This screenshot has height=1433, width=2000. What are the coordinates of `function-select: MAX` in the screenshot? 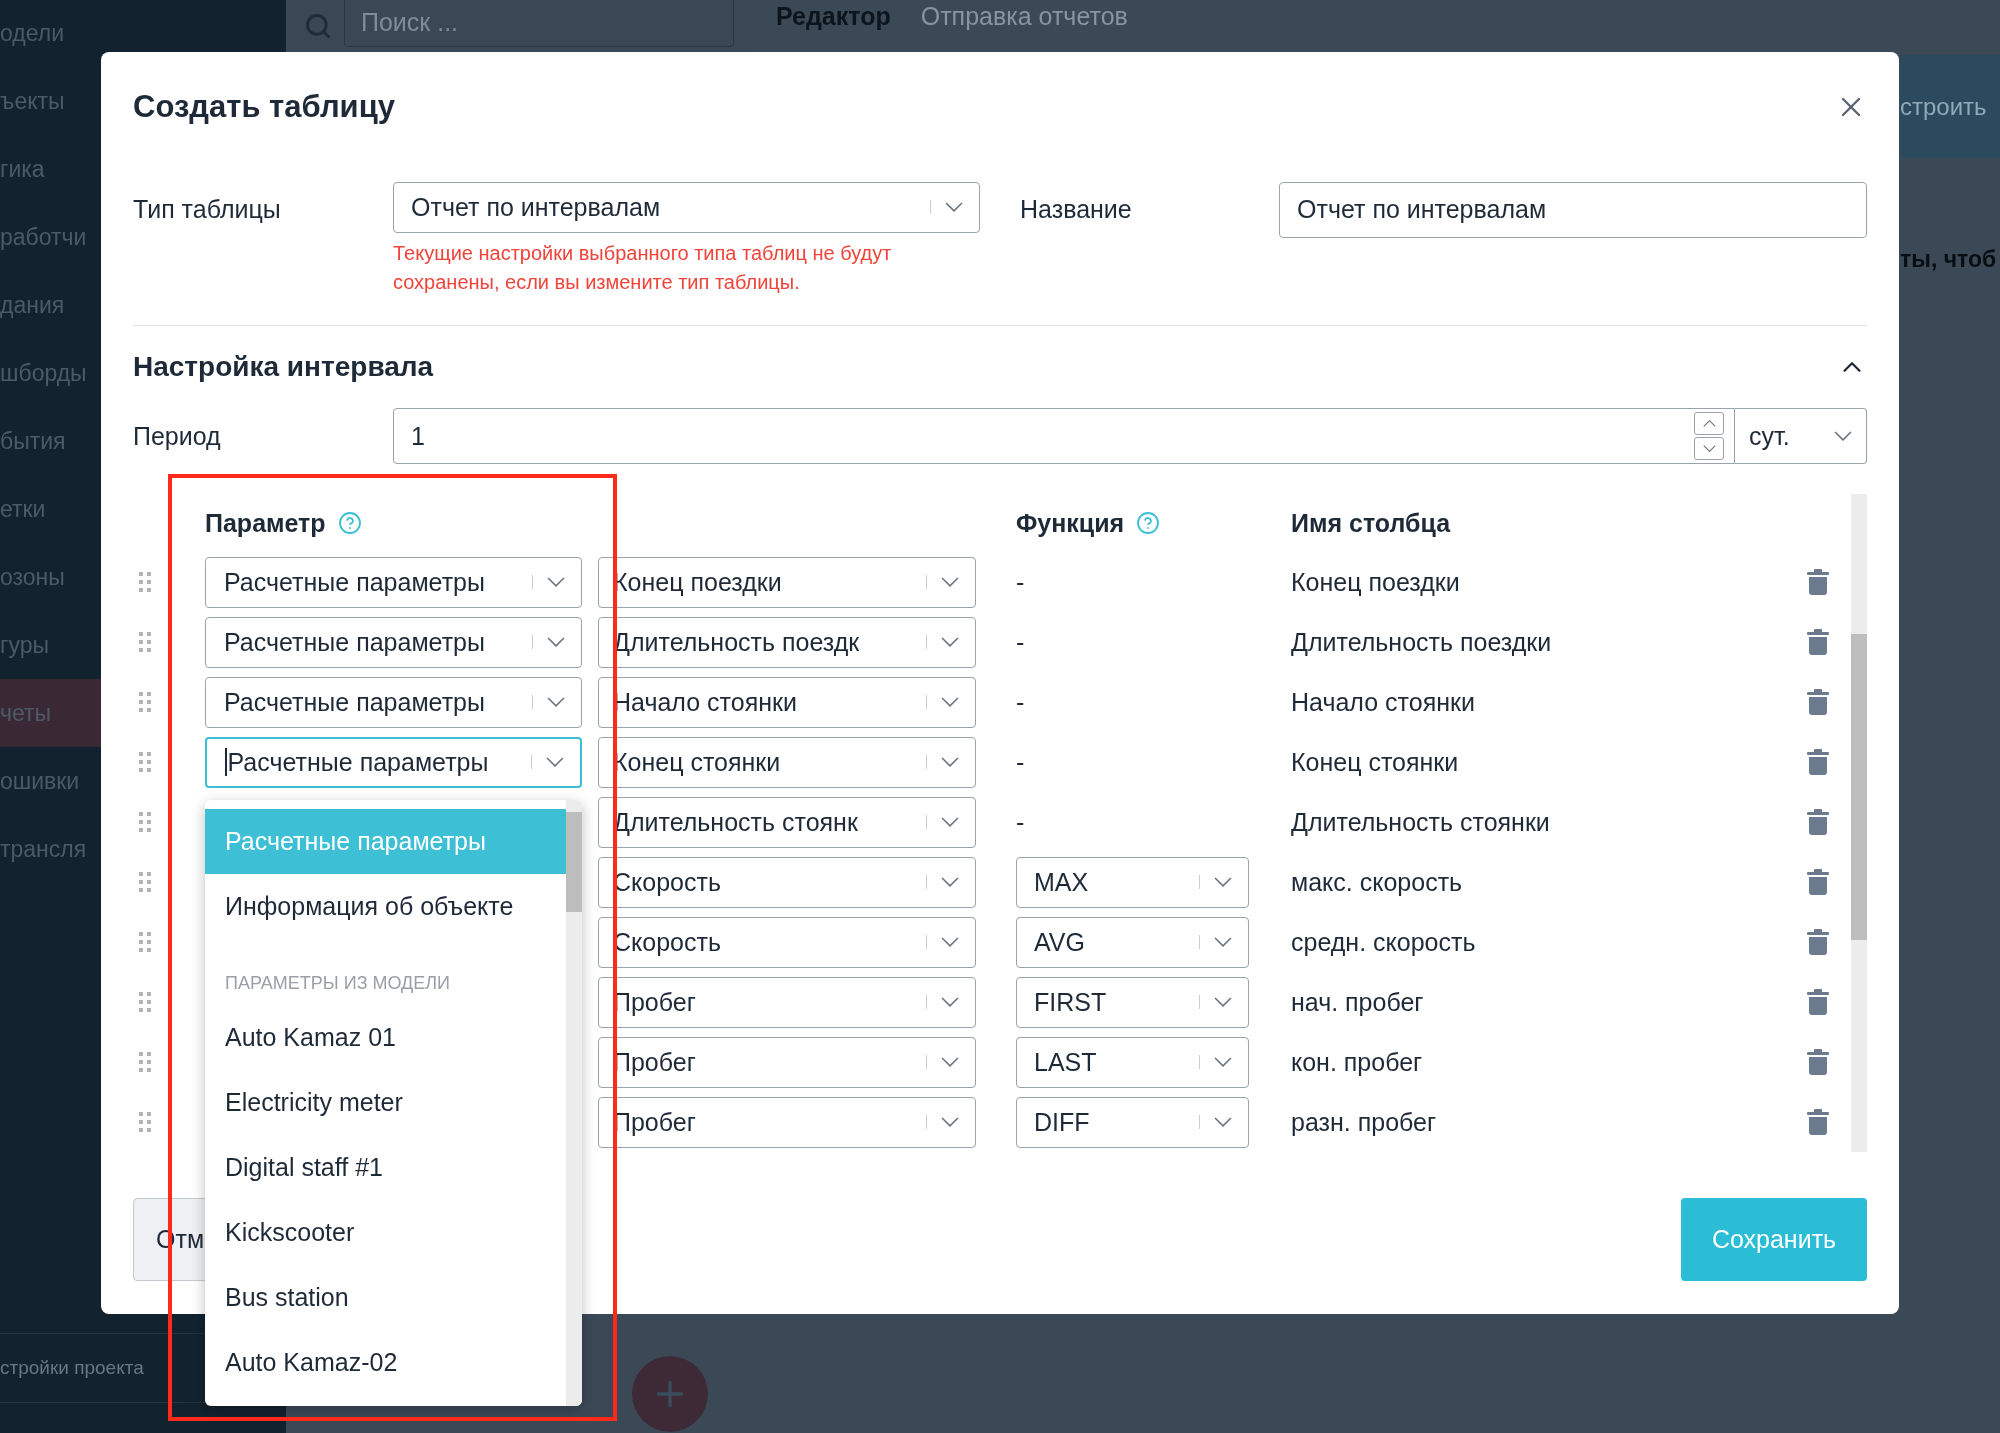 It's located at (1132, 882).